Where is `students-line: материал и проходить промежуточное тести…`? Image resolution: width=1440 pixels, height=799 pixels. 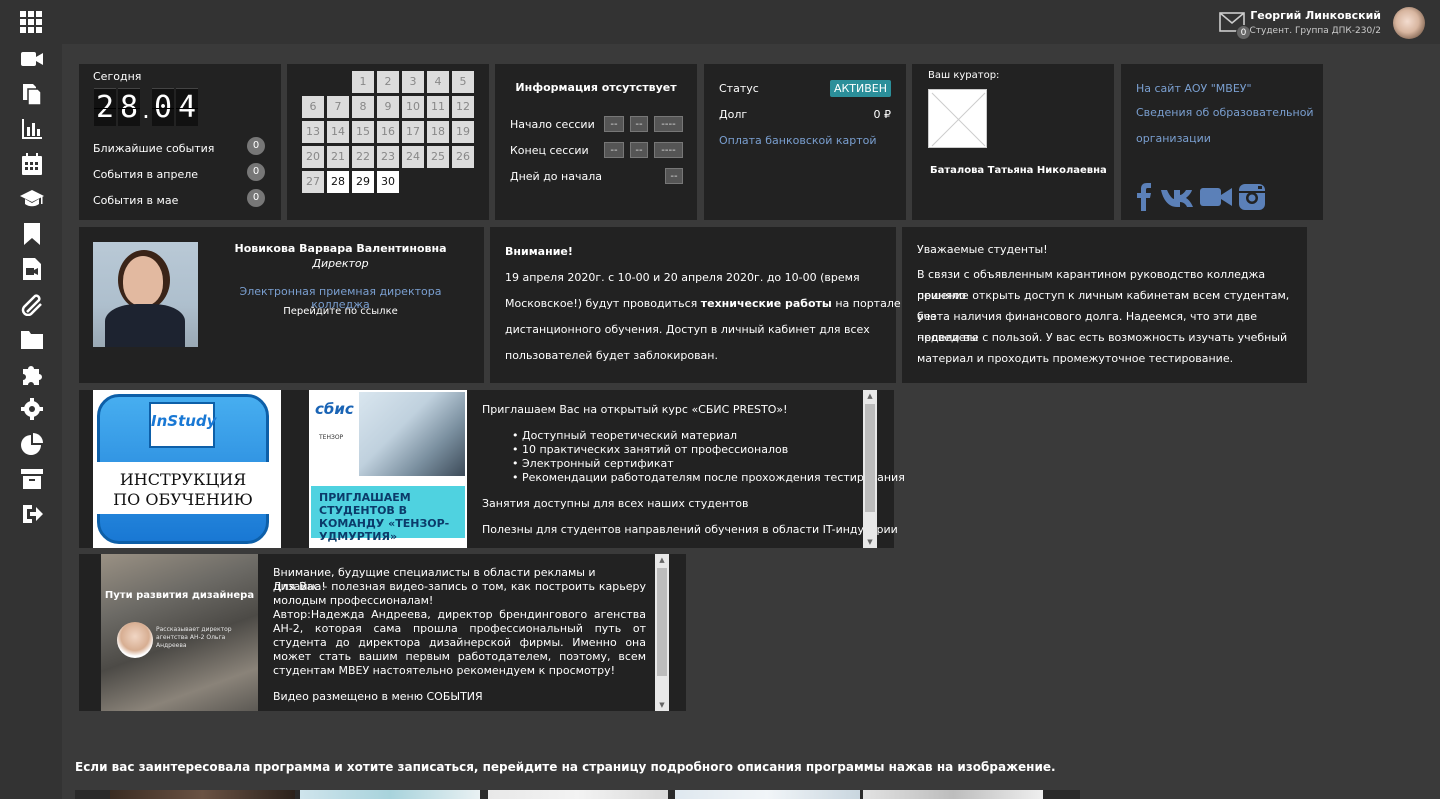
students-line: материал и проходить промежуточное тести… is located at coordinates (1075, 358).